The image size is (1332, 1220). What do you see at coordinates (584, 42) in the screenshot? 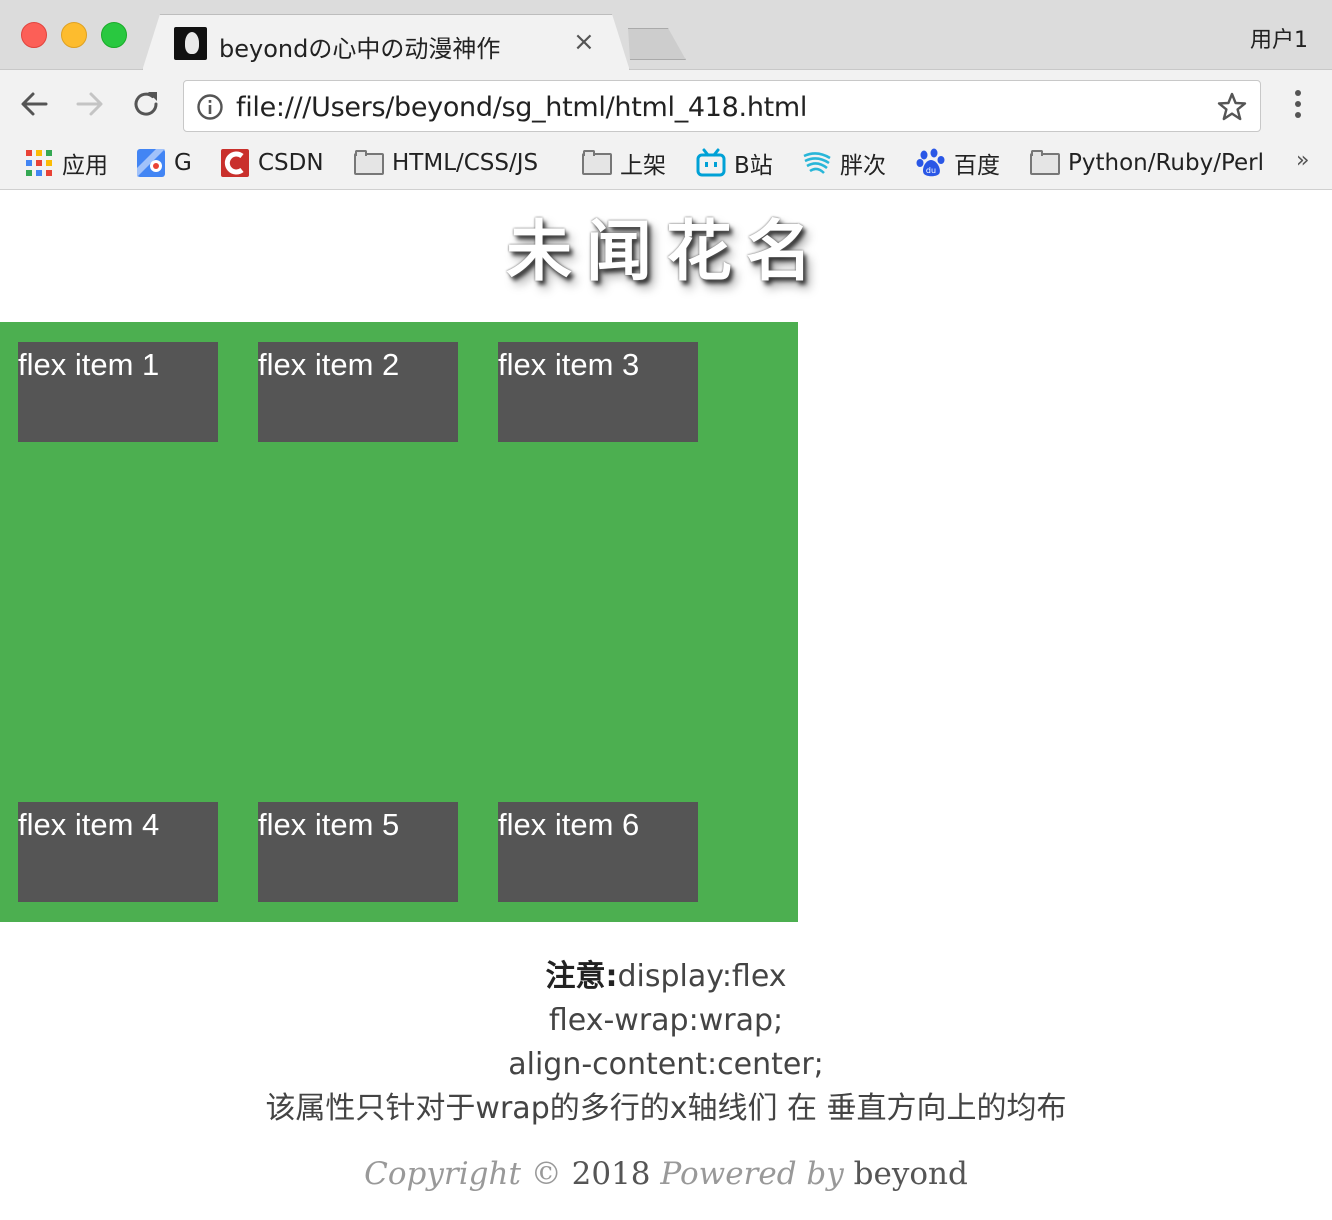
I see `tab-close-icon: ×` at bounding box center [584, 42].